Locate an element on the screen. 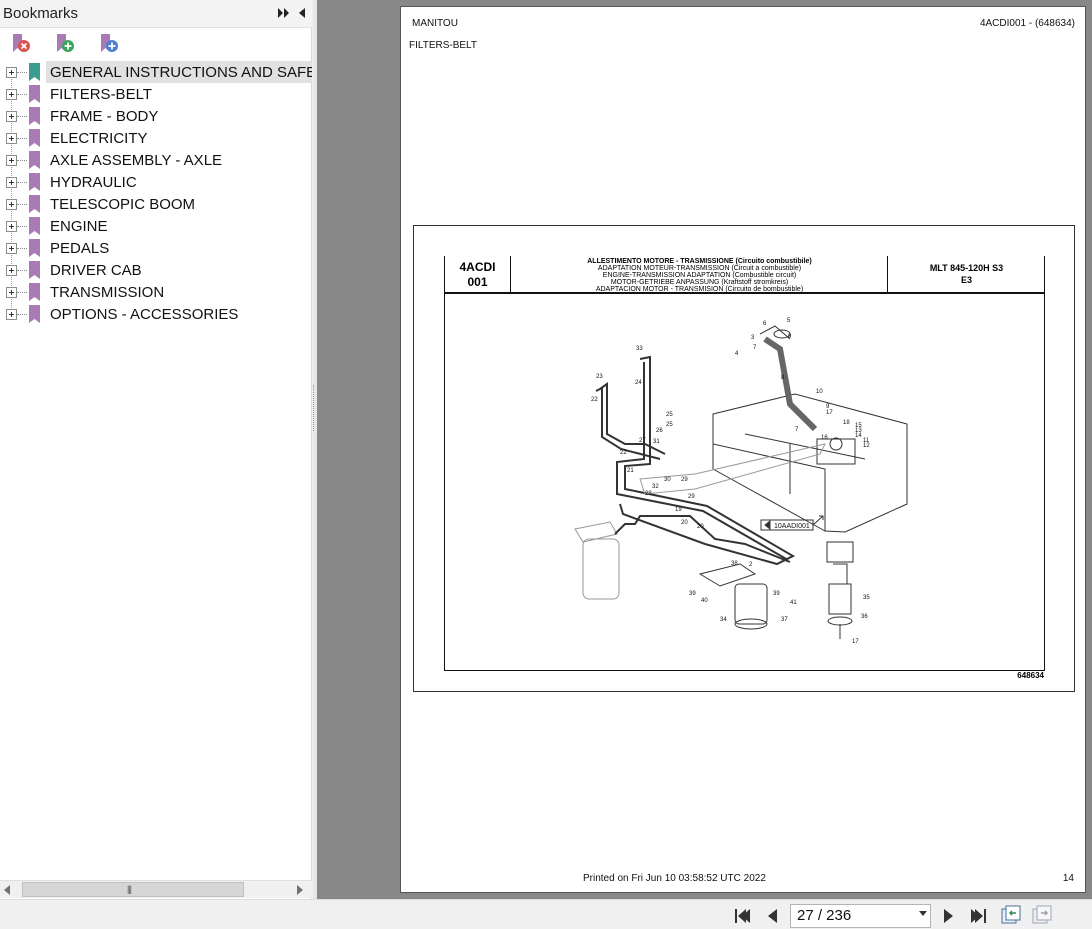 This screenshot has height=929, width=1092. bookmark-item: AXLE ASSEMBLY - AXLE is located at coordinates (156, 160).